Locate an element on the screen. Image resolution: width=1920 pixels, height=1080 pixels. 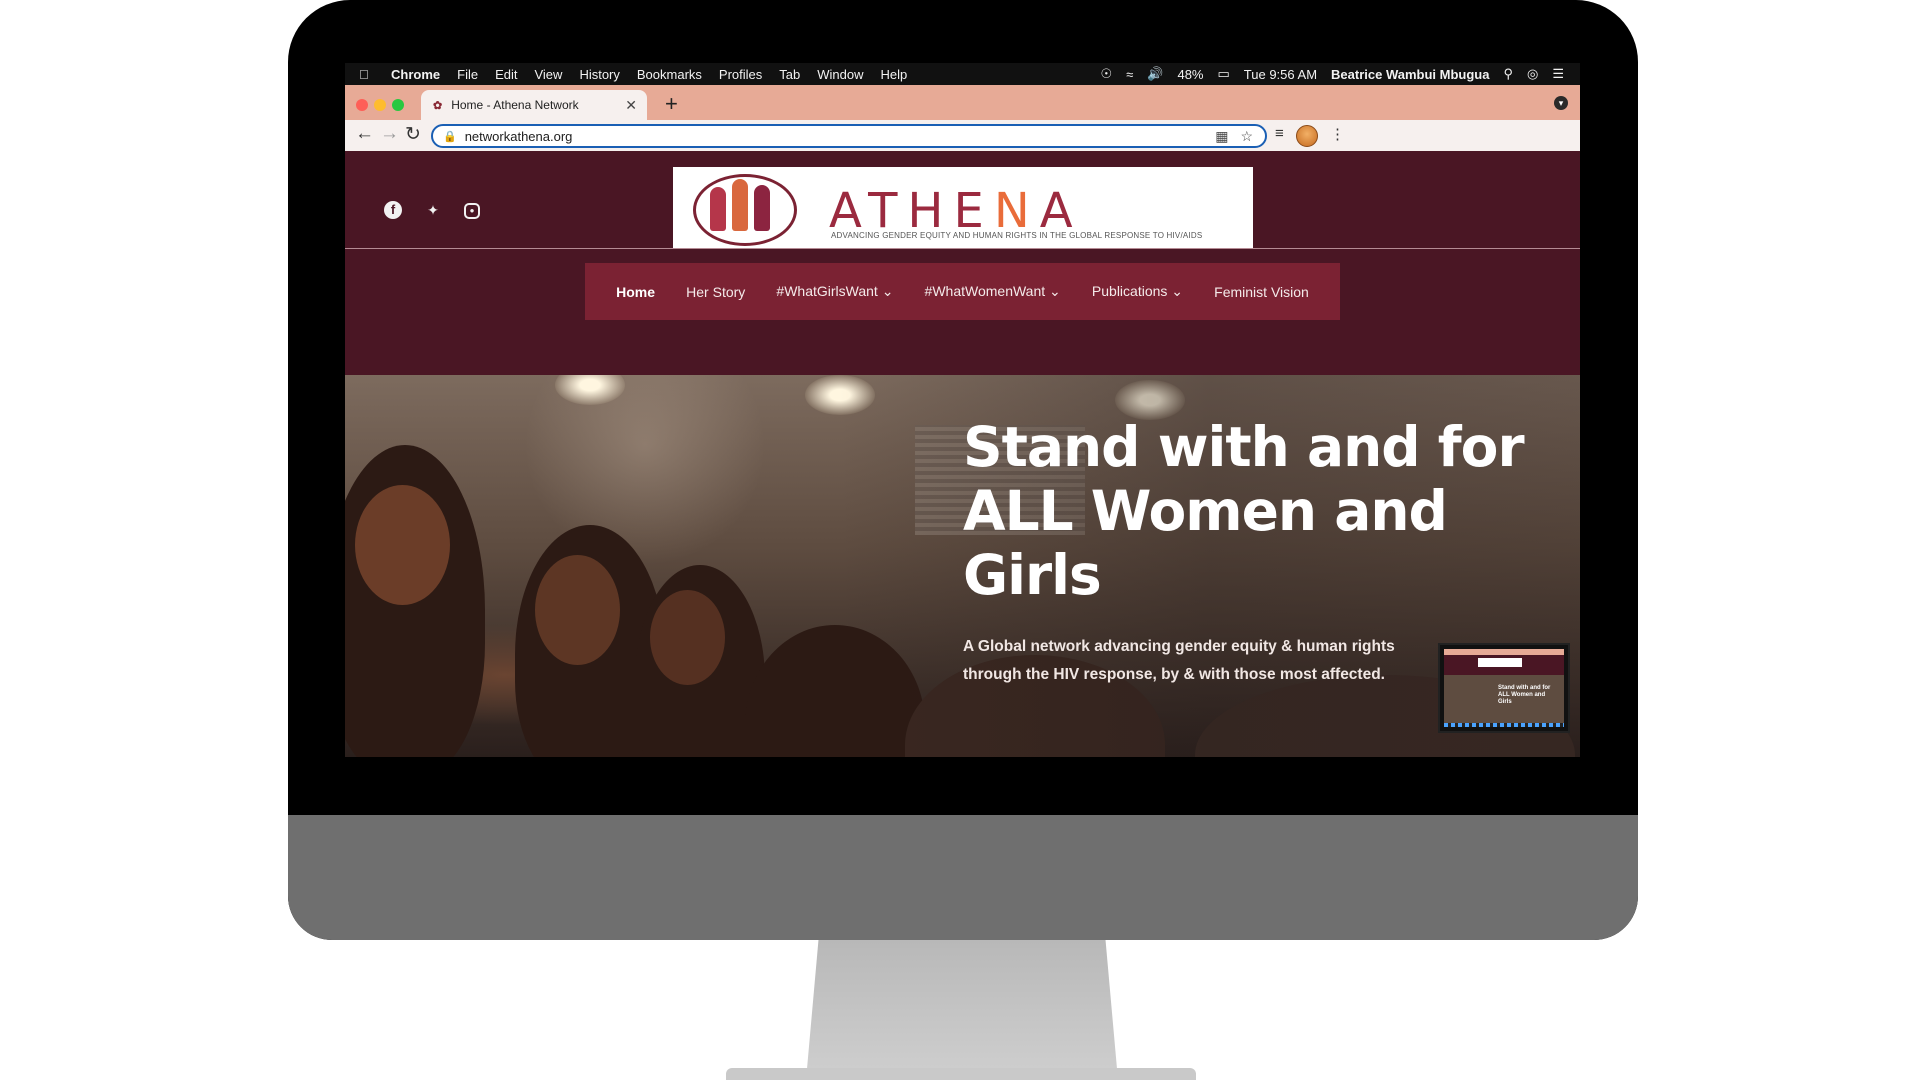
reload-icon: ↻ is located at coordinates (413, 134).